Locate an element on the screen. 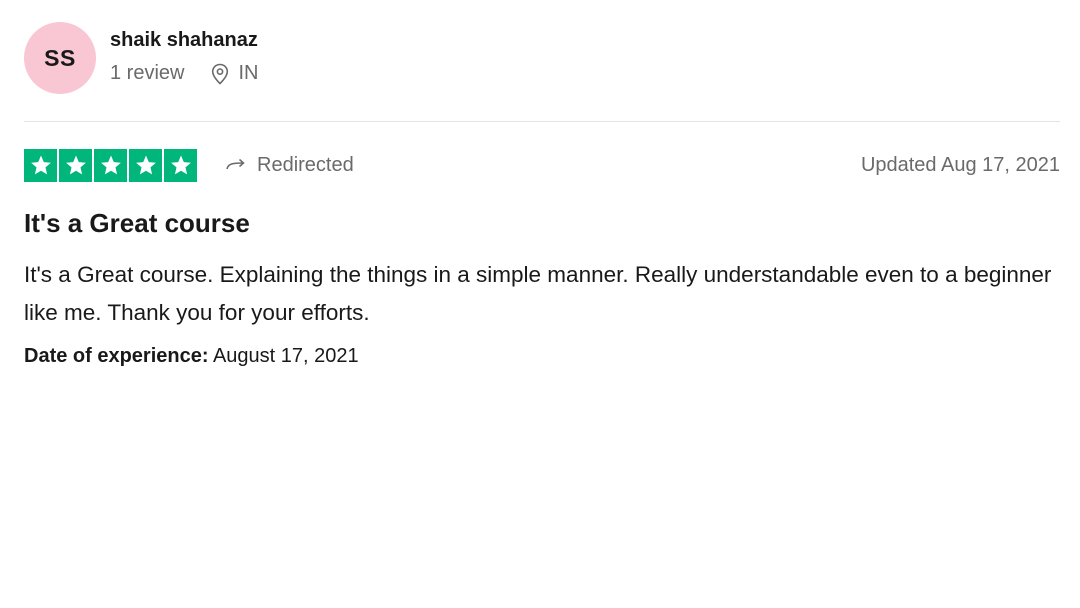 This screenshot has width=1080, height=608. redirect-text: Redirected is located at coordinates (305, 164).